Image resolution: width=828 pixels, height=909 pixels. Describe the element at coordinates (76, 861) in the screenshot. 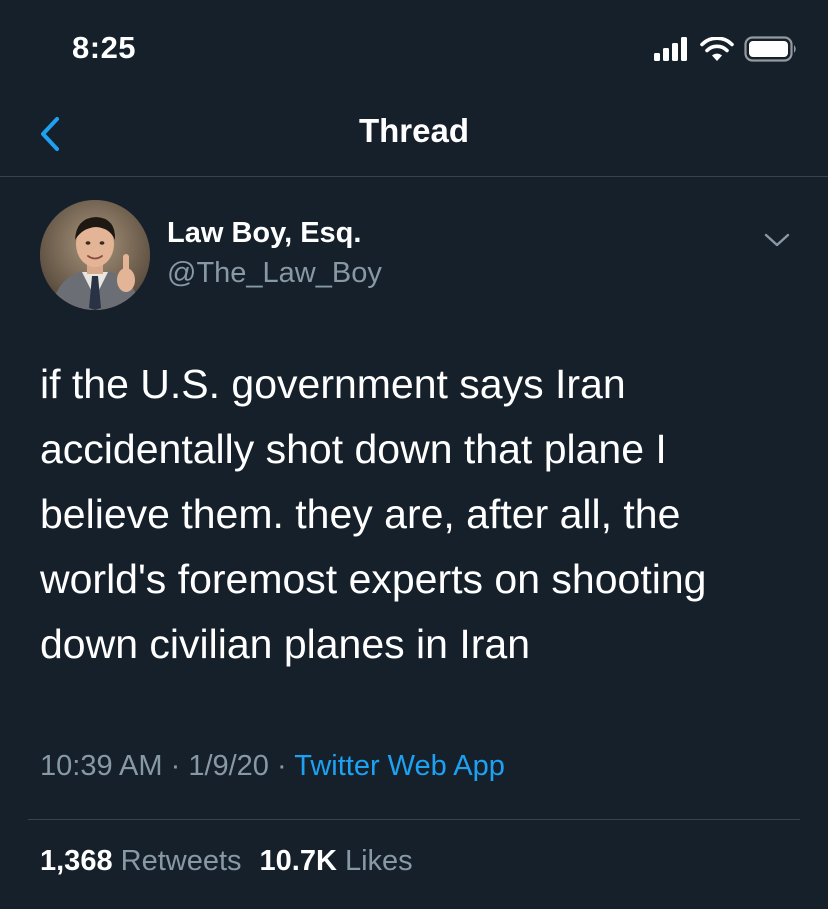

I see `retweets-count: 1,368` at that location.